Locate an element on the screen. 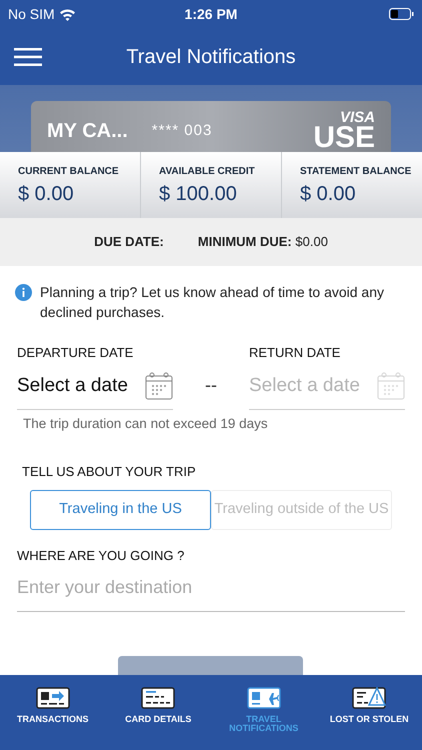 This screenshot has width=422, height=750. info-text: Planning a trip? Let us know ahead of time to avoid any declined purchases. is located at coordinates (212, 302).